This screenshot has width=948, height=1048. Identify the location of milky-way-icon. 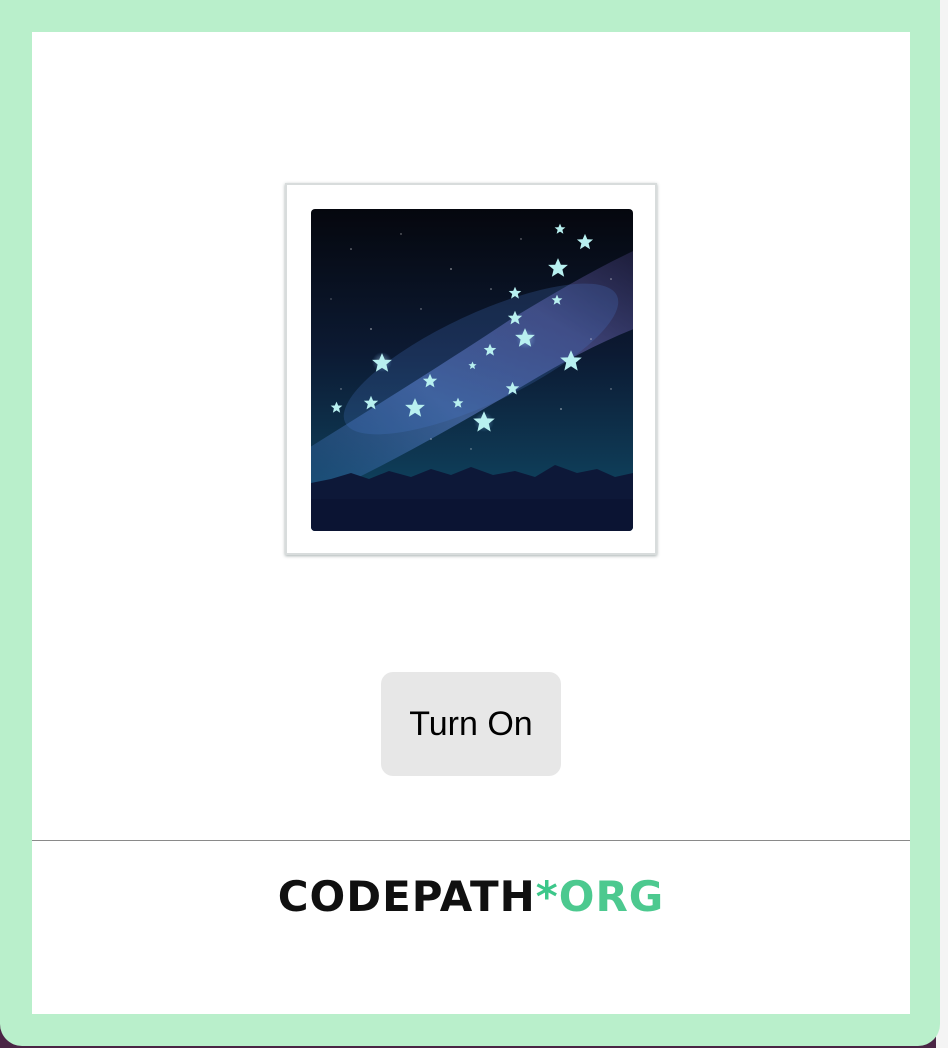
(472, 370).